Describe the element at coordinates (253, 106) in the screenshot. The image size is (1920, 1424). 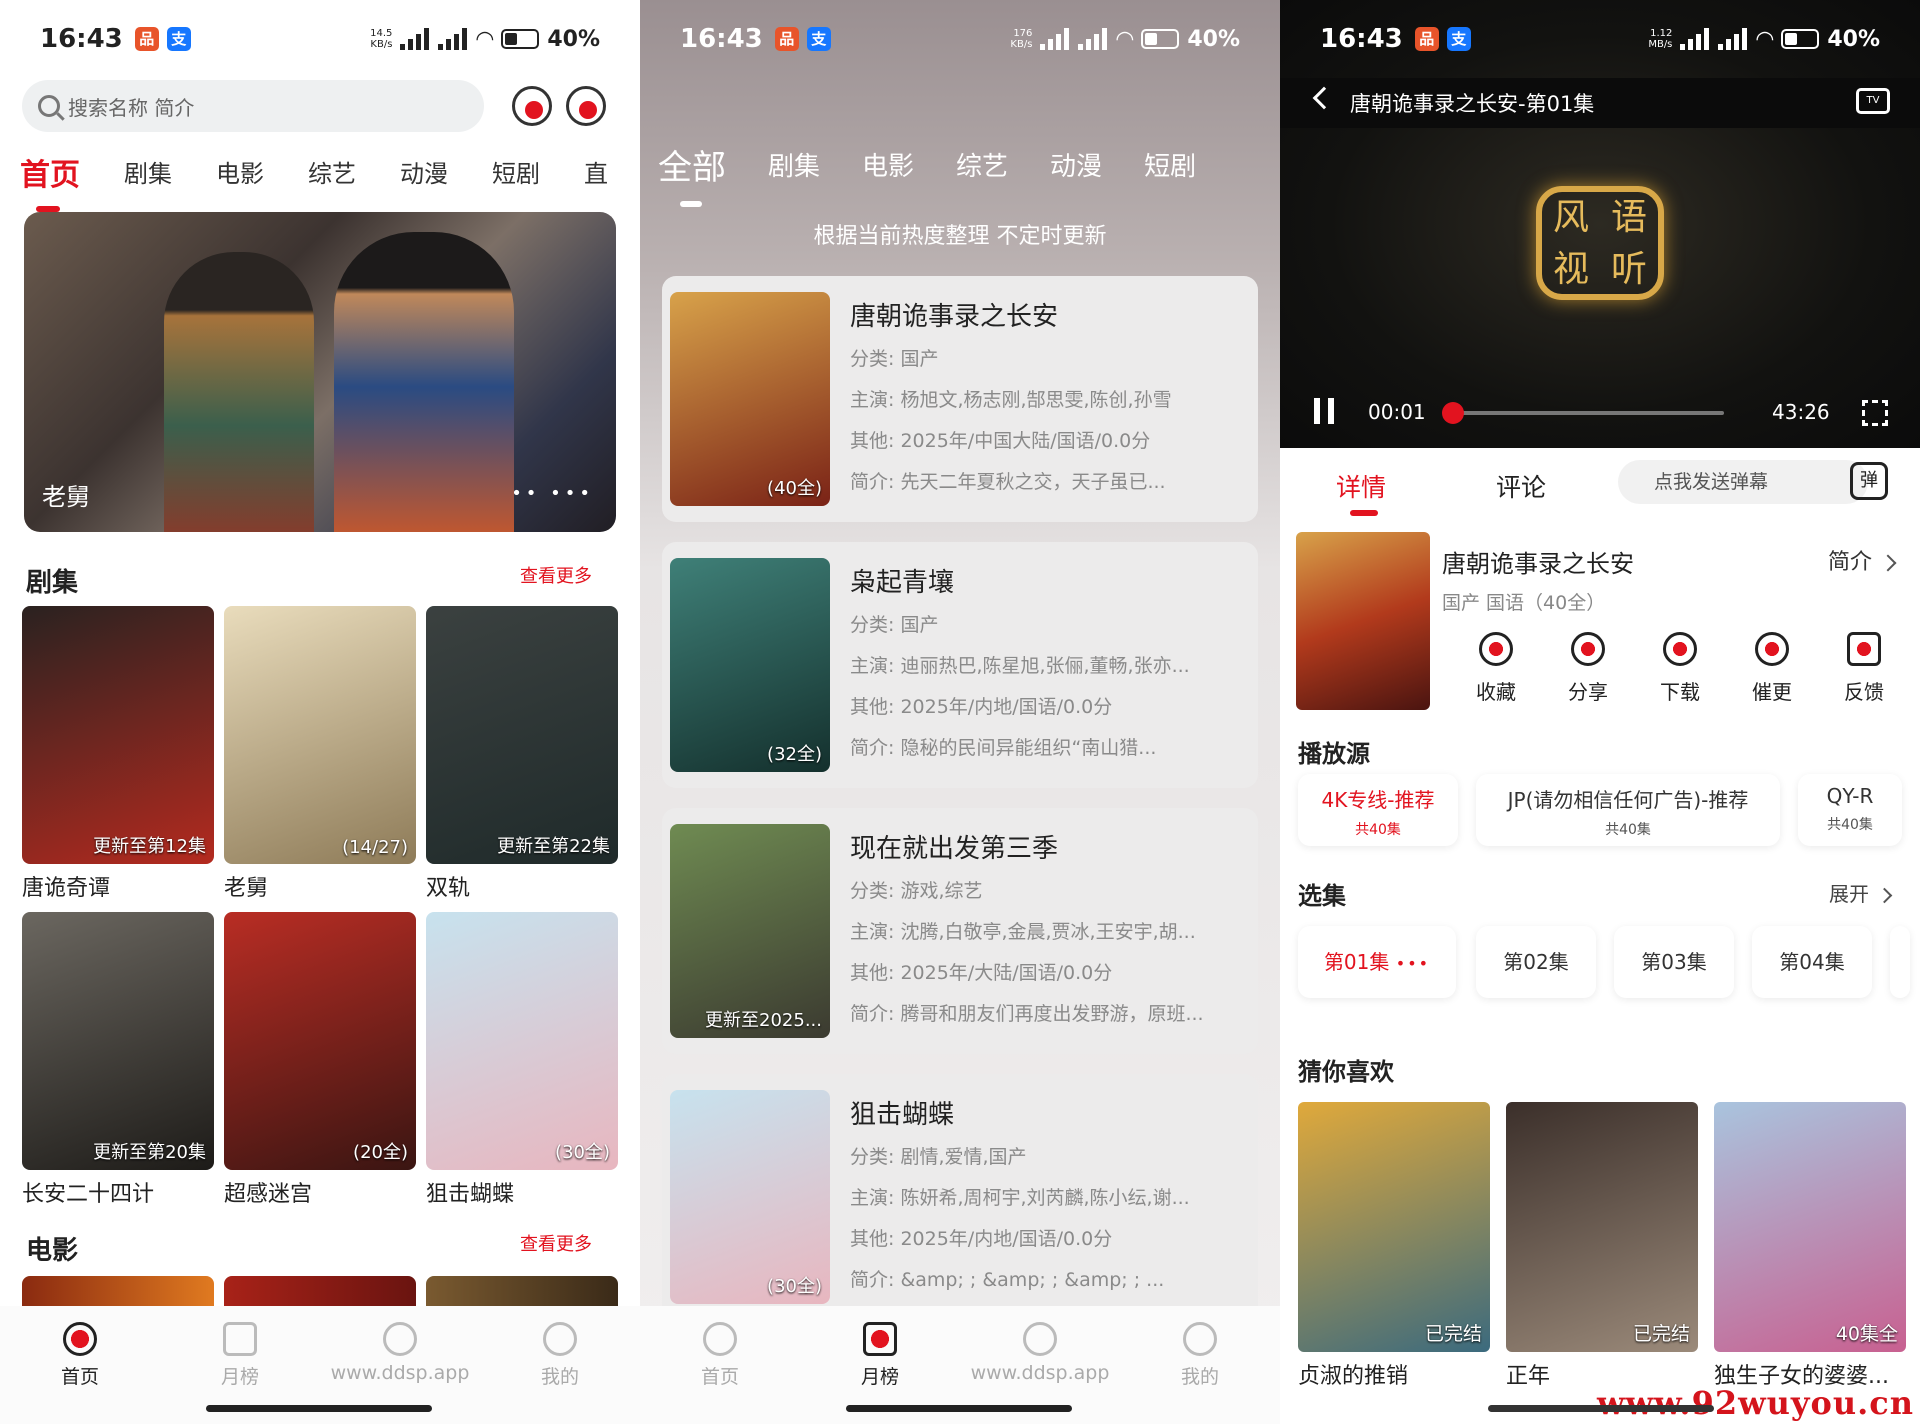
I see `search-input: 搜索名称 简介` at that location.